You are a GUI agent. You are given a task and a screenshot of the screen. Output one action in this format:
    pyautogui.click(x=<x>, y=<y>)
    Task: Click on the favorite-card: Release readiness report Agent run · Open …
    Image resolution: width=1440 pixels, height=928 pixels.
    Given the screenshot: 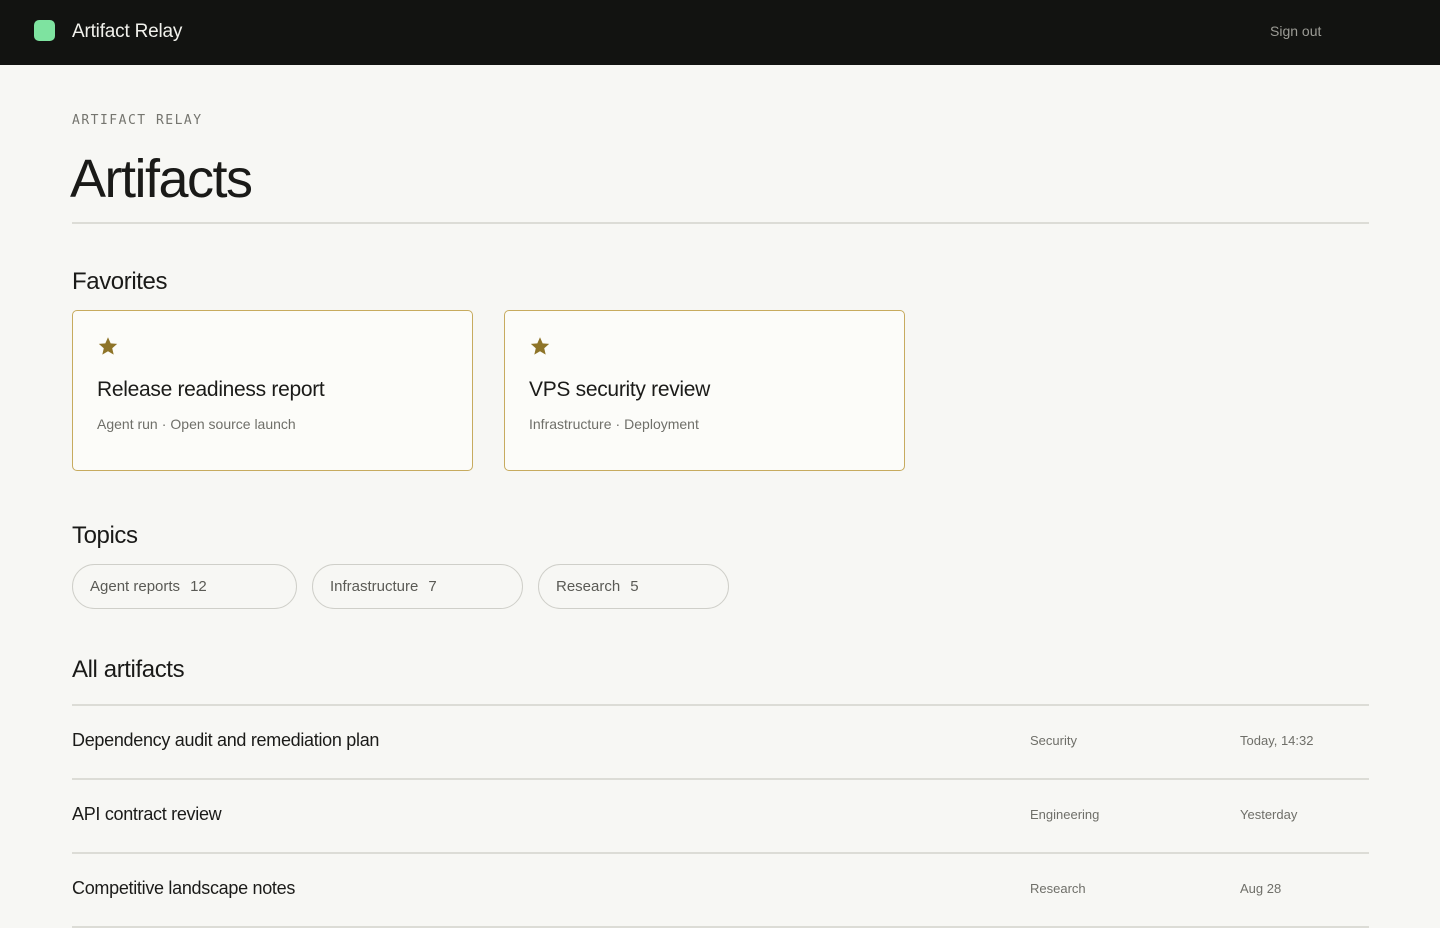 What is the action you would take?
    pyautogui.click(x=272, y=390)
    